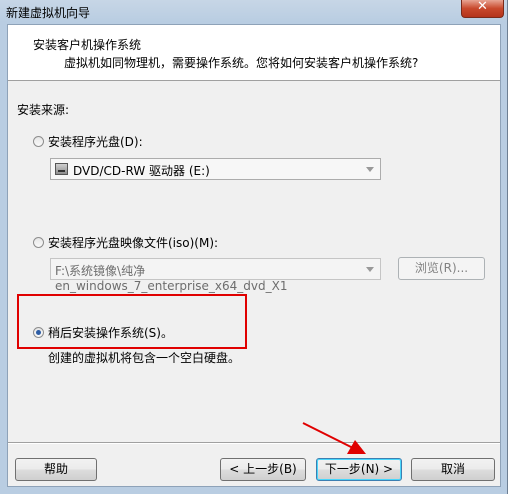 The height and width of the screenshot is (494, 508). Describe the element at coordinates (95, 141) in the screenshot. I see `install-disc-label: 安装程序光盘(D):` at that location.